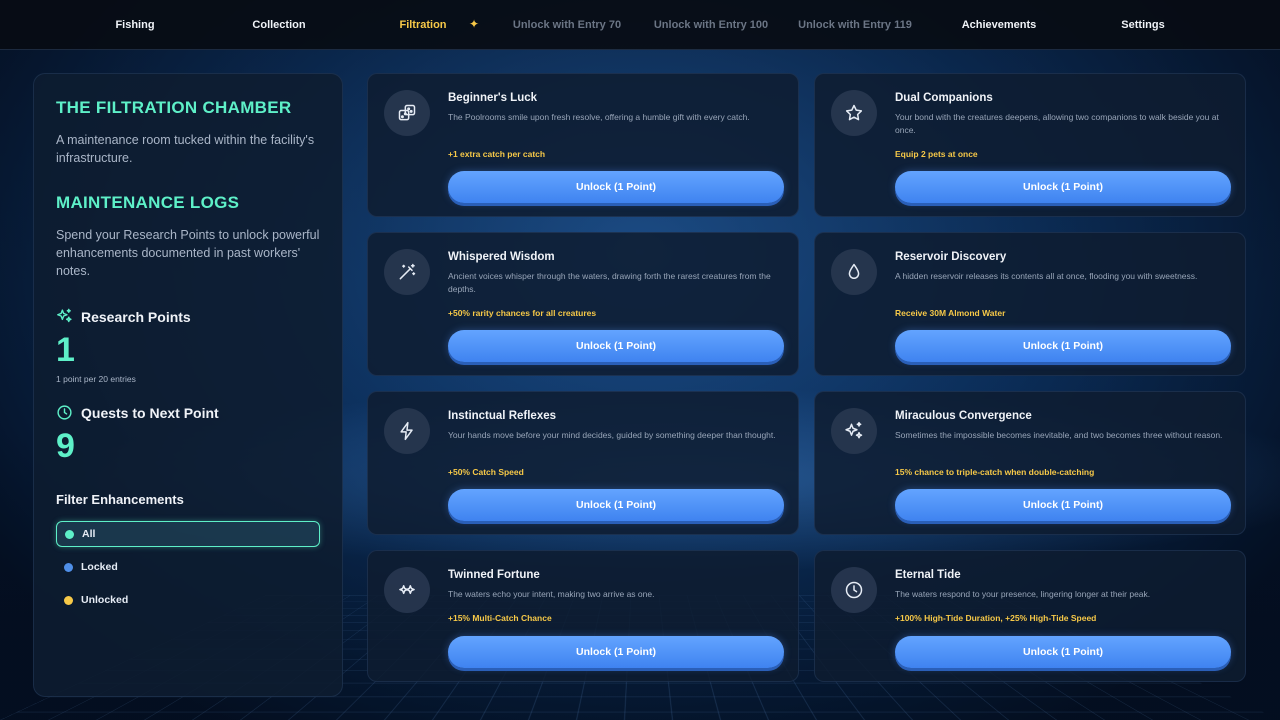  I want to click on tab-filtration: Filtration ✦, so click(423, 23).